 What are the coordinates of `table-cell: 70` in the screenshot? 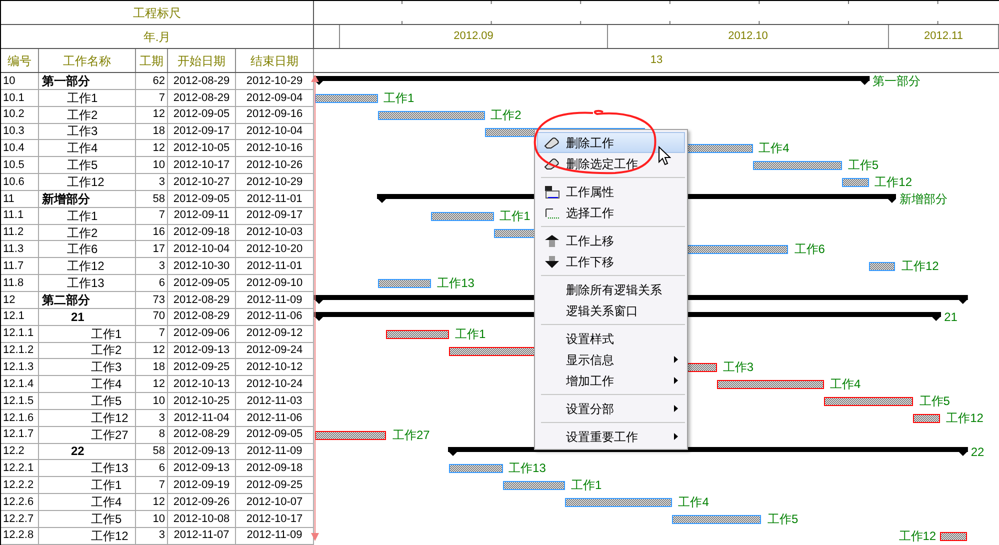 It's located at (152, 317).